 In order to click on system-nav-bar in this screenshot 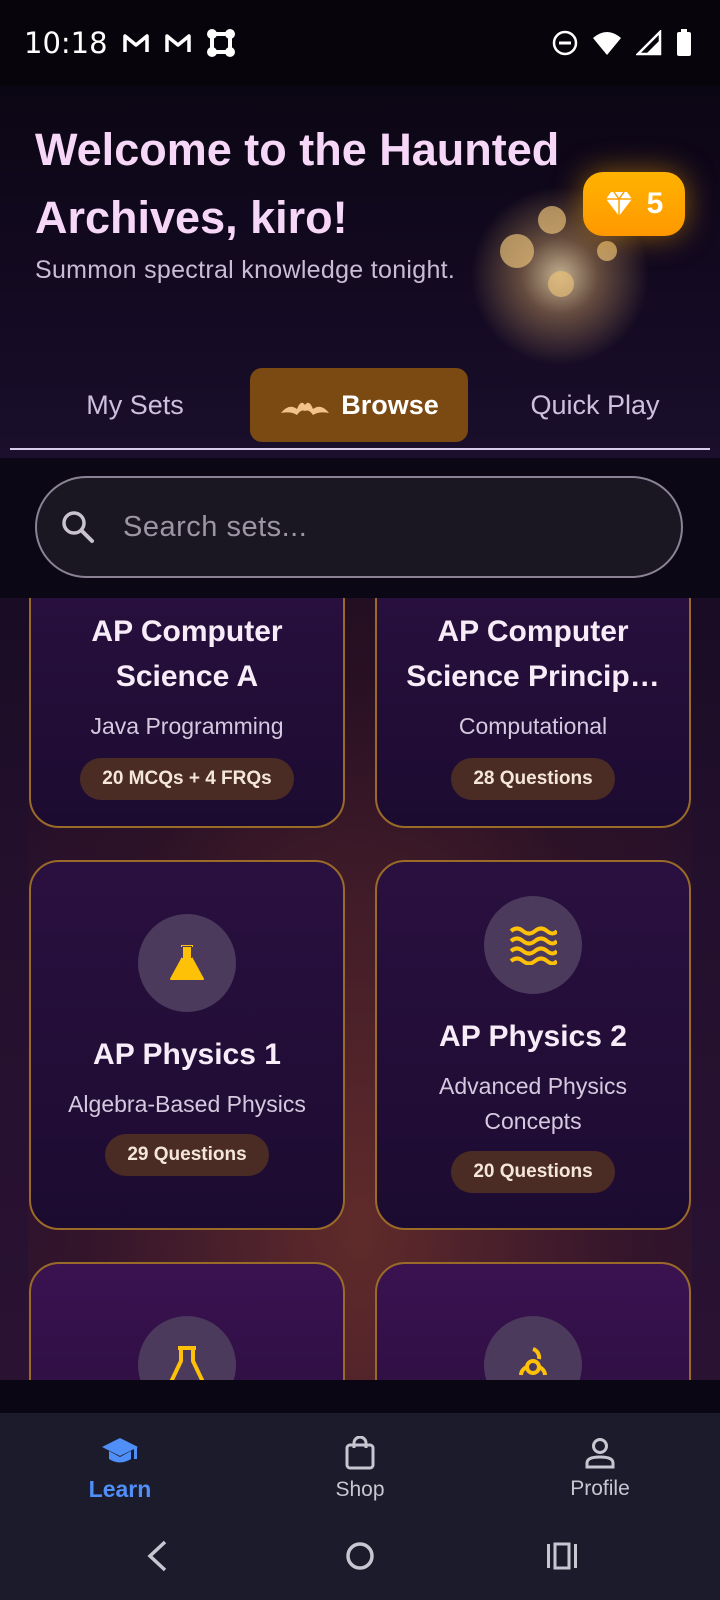, I will do `click(360, 1562)`.